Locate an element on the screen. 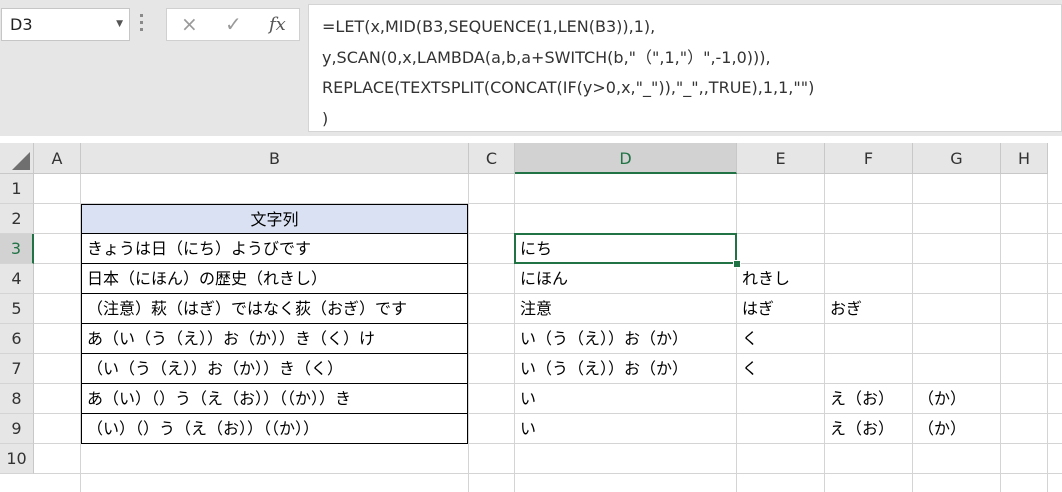 Image resolution: width=1062 pixels, height=492 pixels. cell-b2: 文字列 is located at coordinates (274, 219).